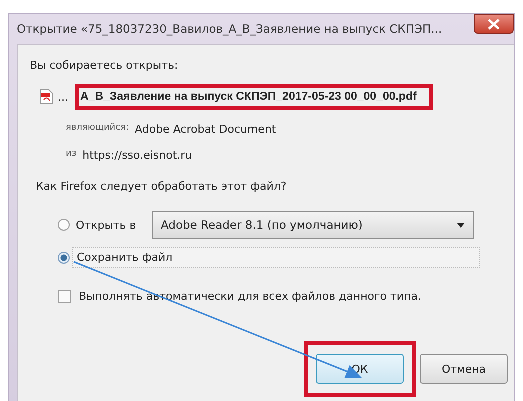 The image size is (523, 401). Describe the element at coordinates (71, 155) in the screenshot. I see `detail-label: из` at that location.